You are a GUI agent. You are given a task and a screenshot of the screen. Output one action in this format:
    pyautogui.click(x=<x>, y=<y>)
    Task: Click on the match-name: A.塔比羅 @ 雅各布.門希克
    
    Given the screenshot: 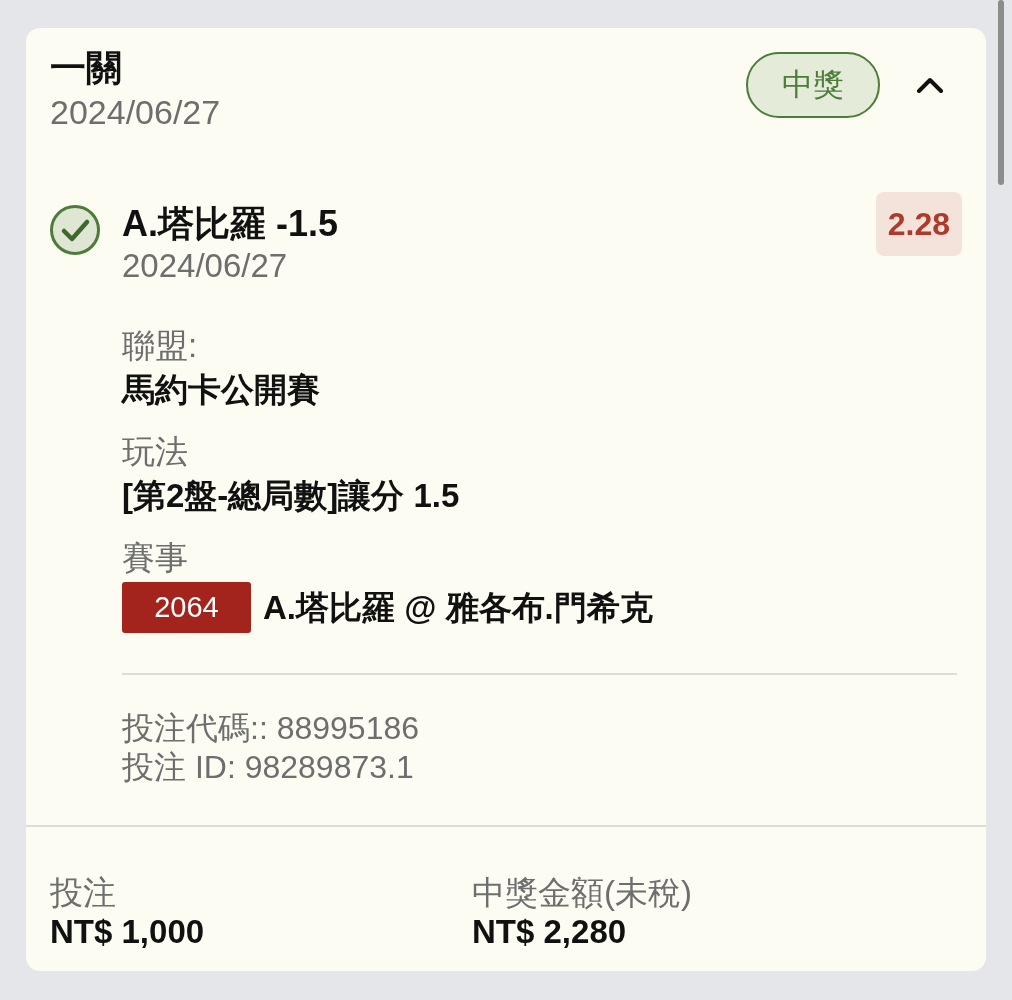 What is the action you would take?
    pyautogui.click(x=458, y=607)
    